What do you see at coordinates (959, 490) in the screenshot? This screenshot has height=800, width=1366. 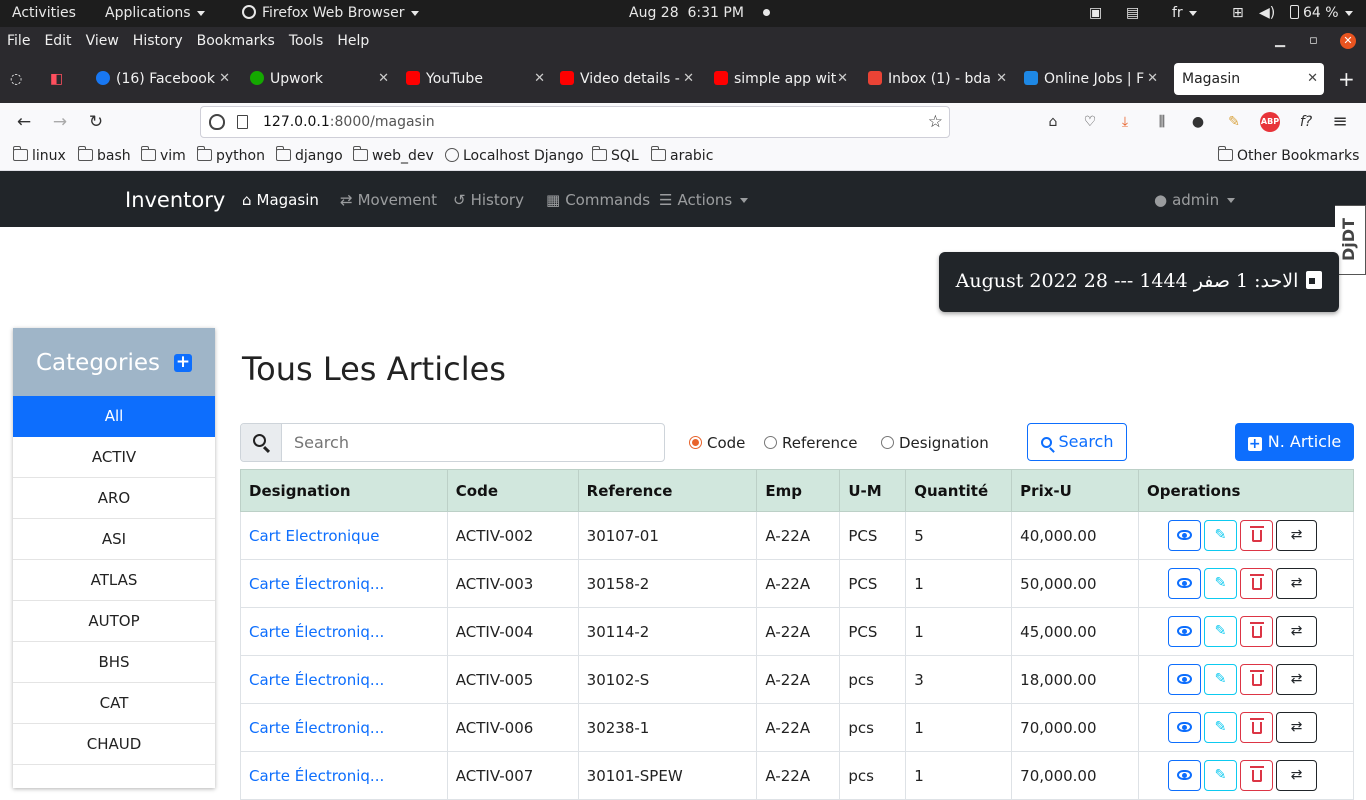 I see `column-header: Quantité` at bounding box center [959, 490].